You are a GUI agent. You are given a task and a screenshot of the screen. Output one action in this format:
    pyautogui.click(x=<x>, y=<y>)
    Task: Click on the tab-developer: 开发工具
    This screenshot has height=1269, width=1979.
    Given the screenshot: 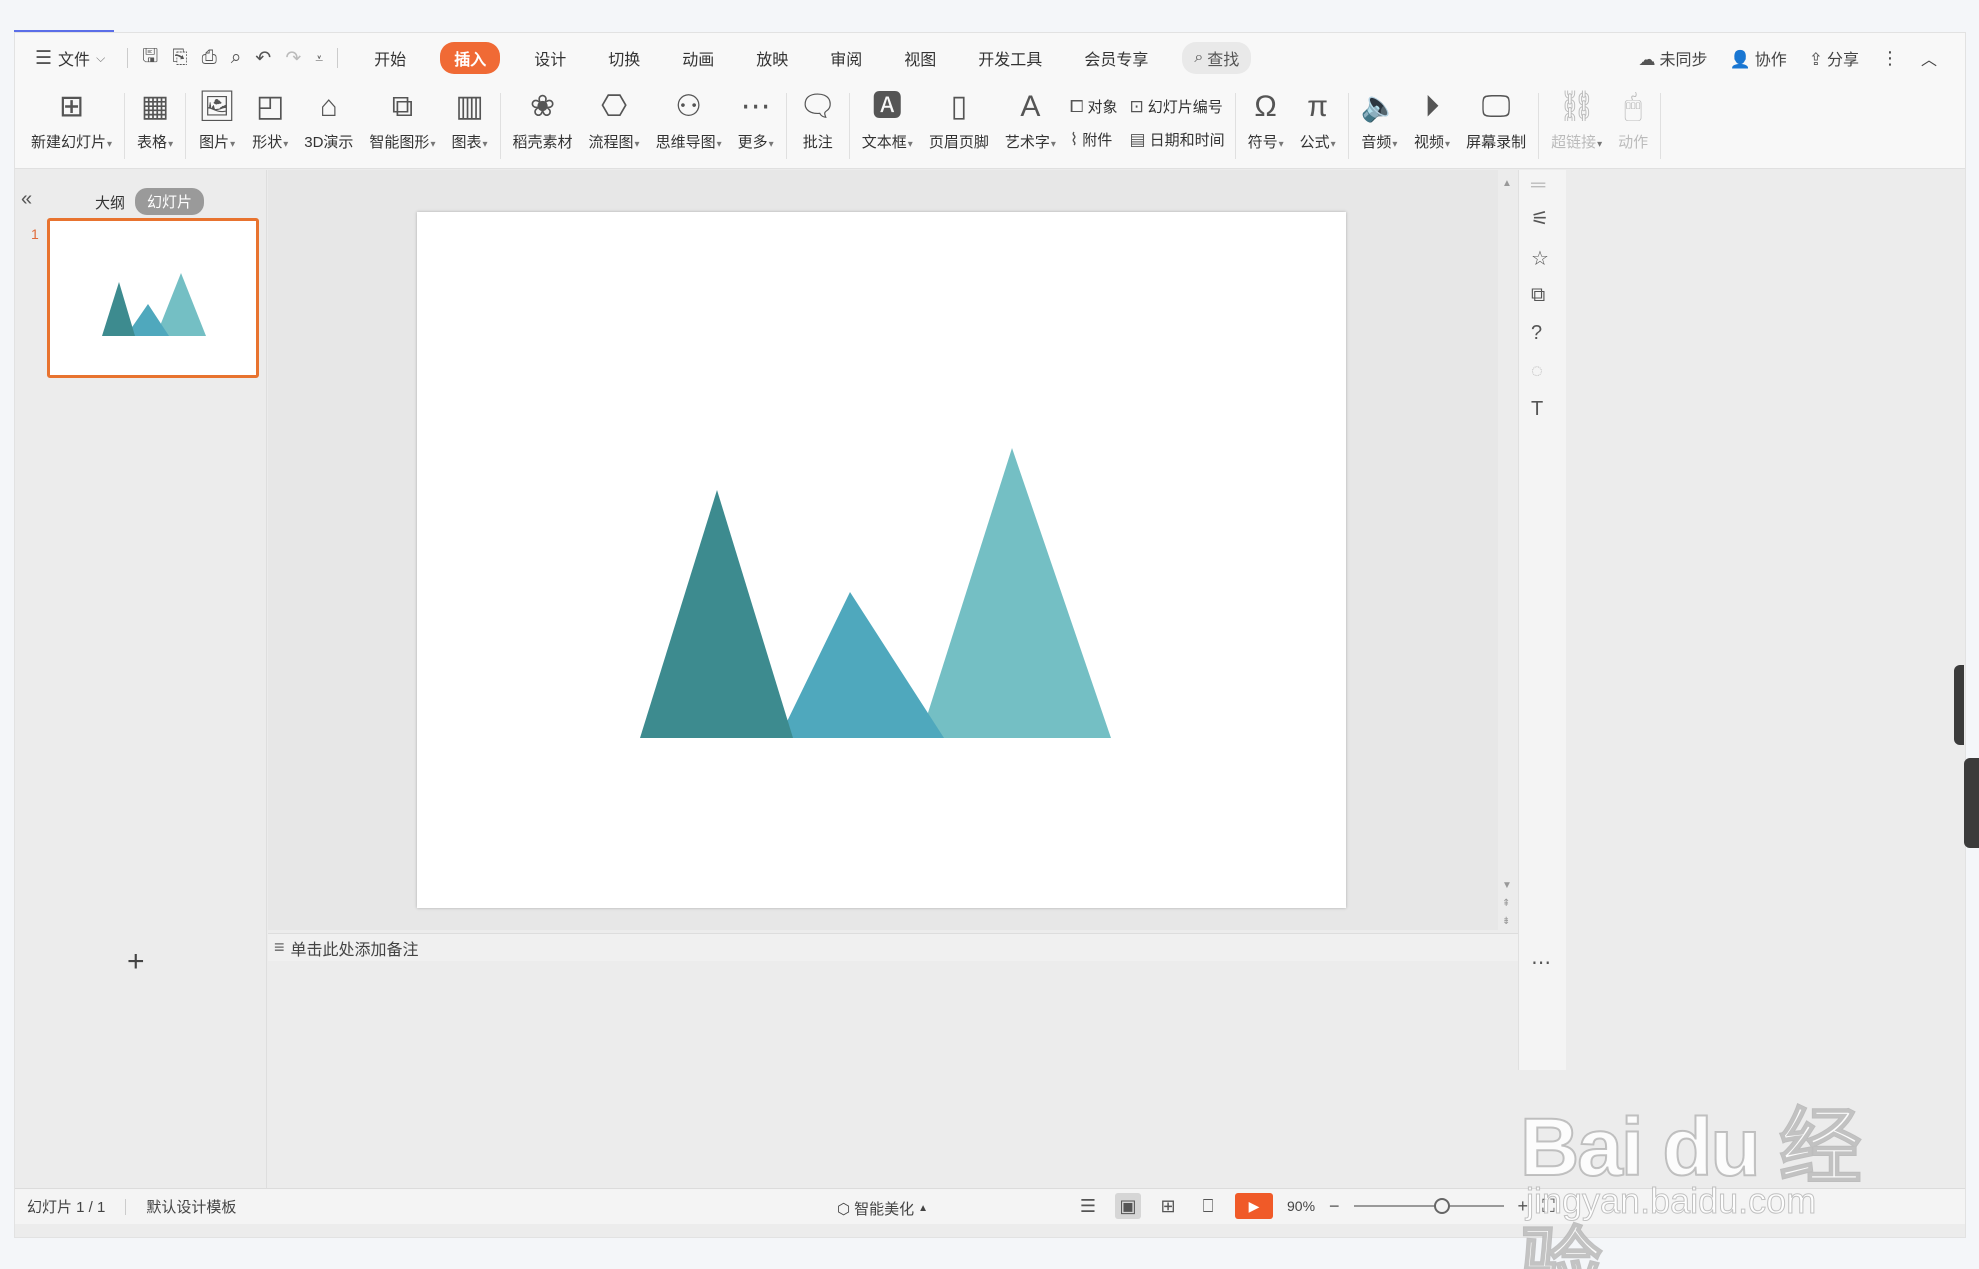 What is the action you would take?
    pyautogui.click(x=1010, y=58)
    